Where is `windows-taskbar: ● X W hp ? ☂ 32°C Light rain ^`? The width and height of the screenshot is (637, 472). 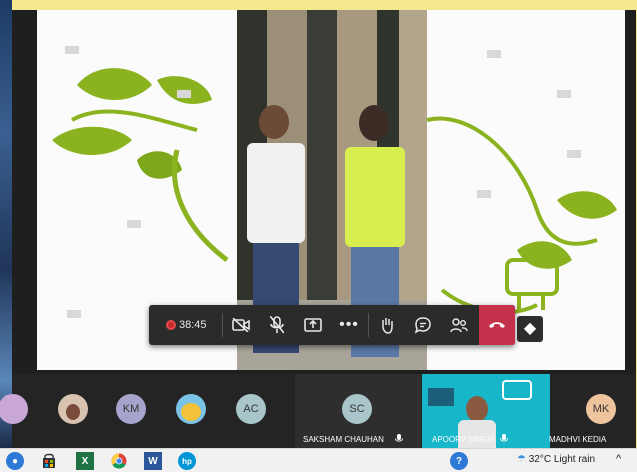
windows-taskbar: ● X W hp ? ☂ 32°C Light rain ^ is located at coordinates (318, 460).